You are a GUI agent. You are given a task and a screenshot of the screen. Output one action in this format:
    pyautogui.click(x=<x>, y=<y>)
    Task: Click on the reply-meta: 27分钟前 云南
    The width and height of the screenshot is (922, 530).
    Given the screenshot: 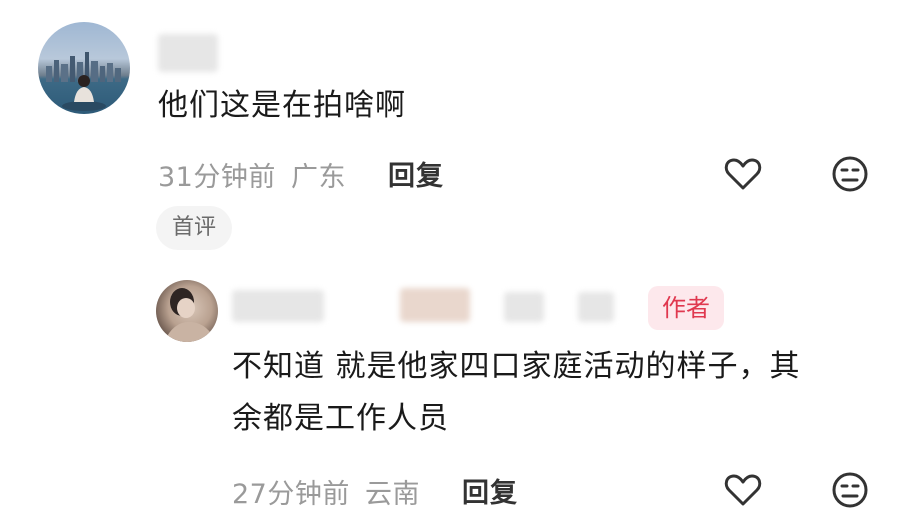 What is the action you would take?
    pyautogui.click(x=326, y=491)
    